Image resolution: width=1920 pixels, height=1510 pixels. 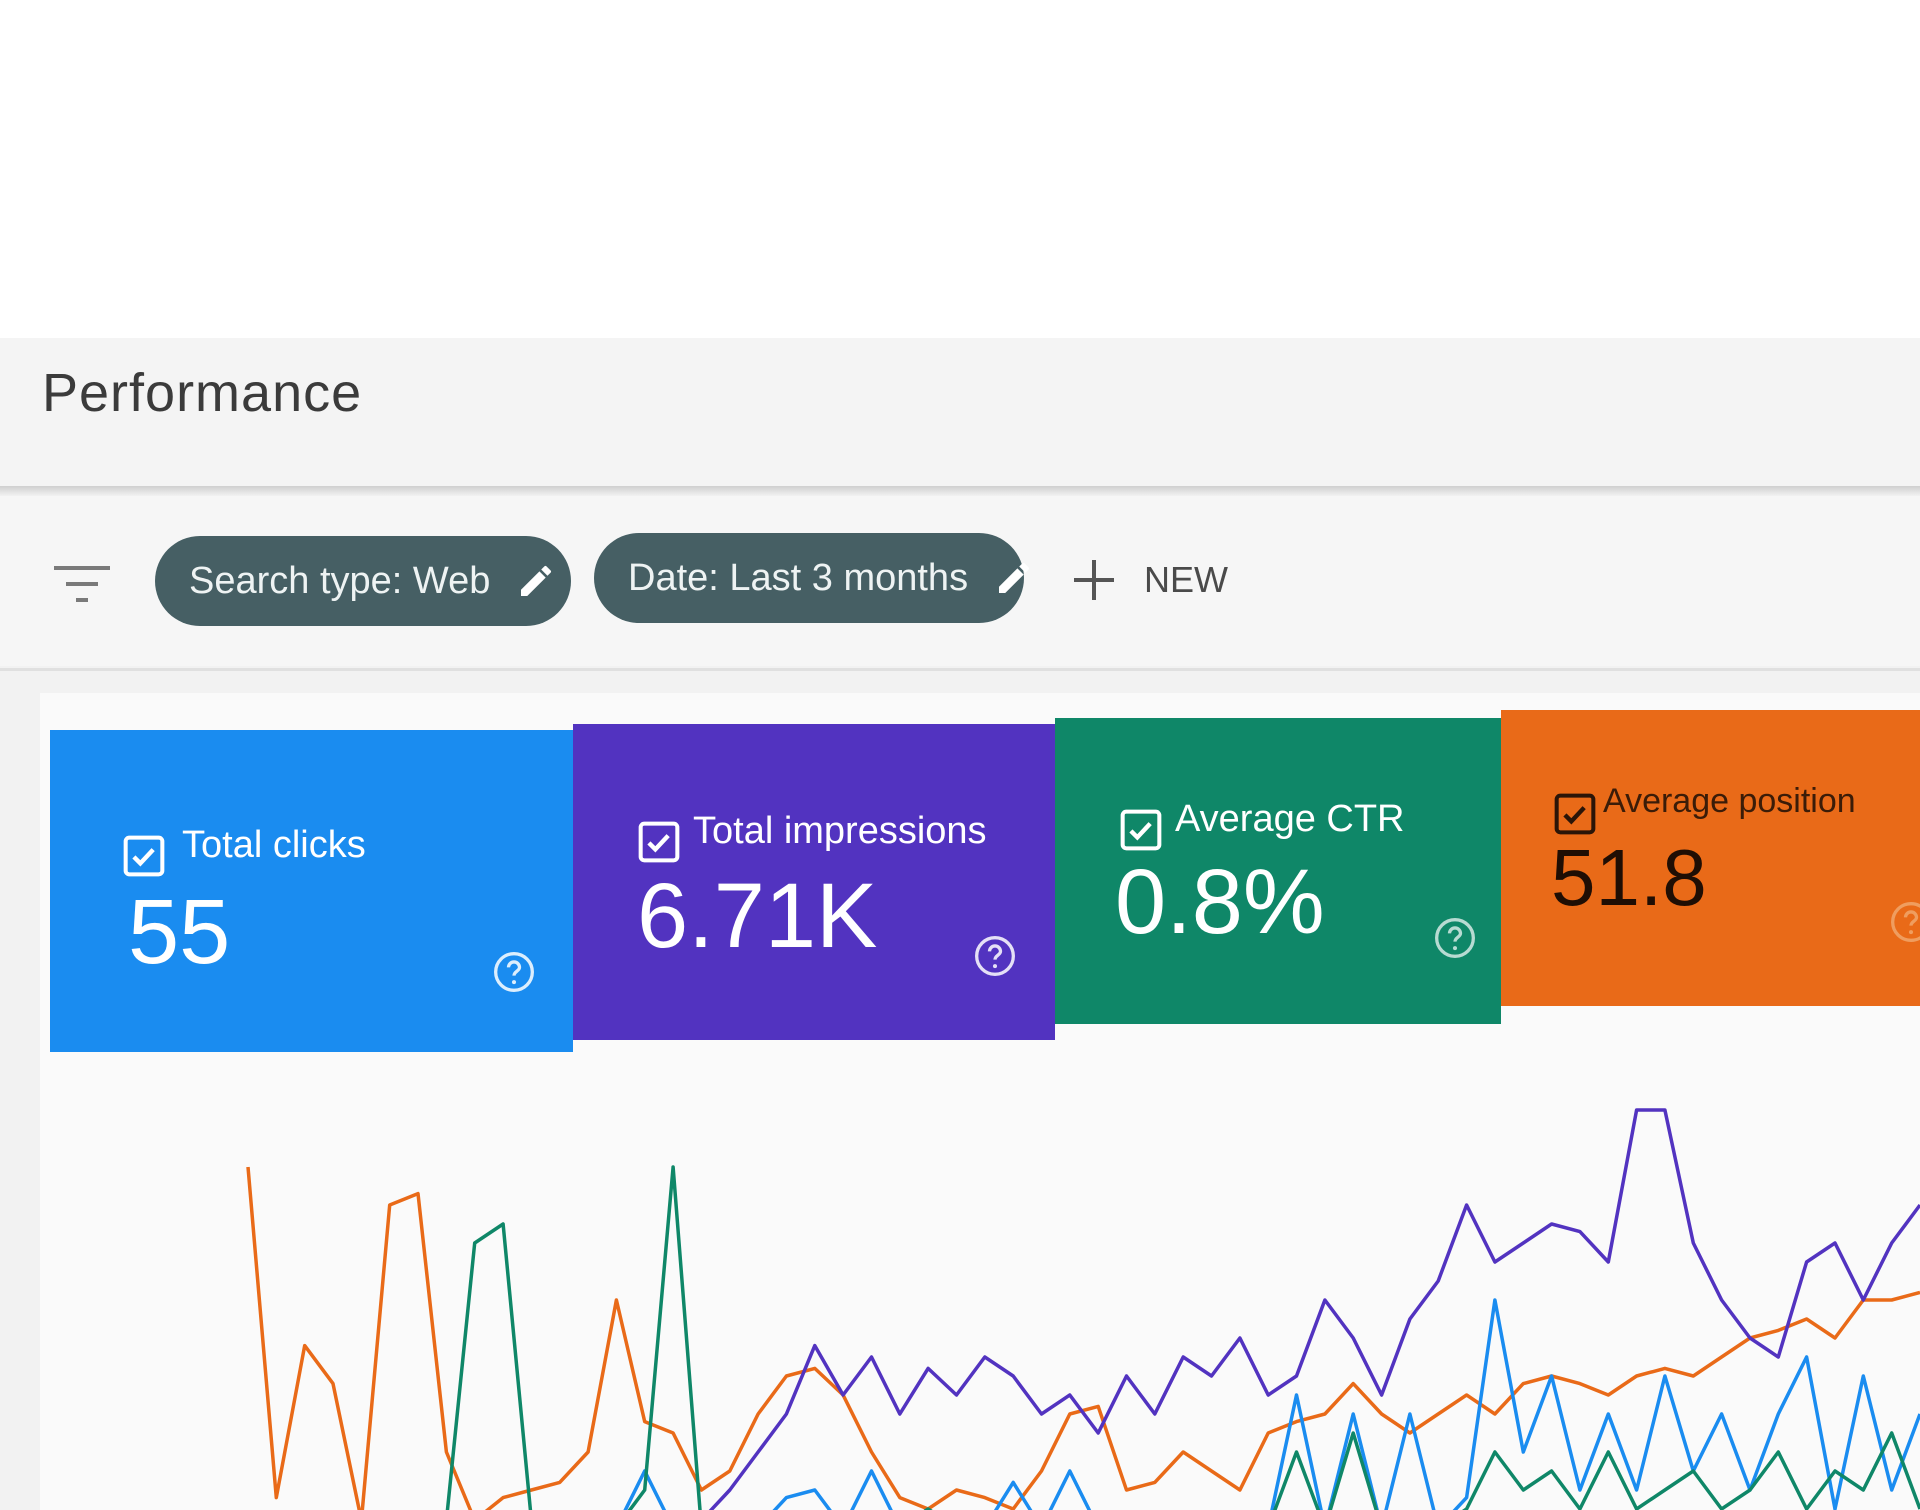 I want to click on metric-label: Total impressions, so click(x=840, y=831).